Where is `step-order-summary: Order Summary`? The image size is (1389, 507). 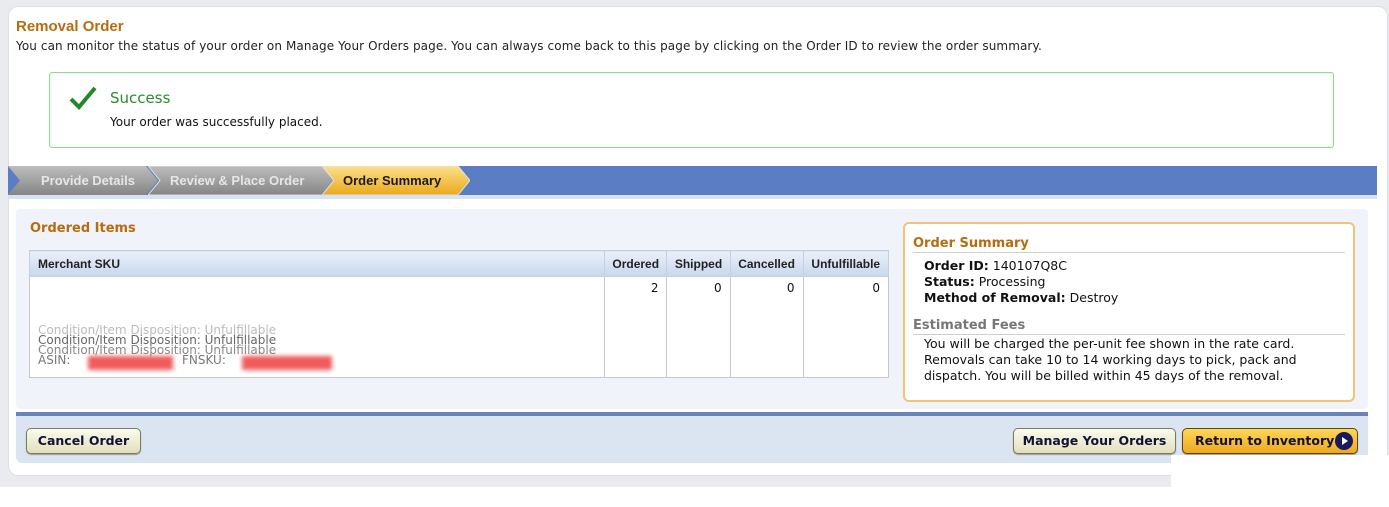
step-order-summary: Order Summary is located at coordinates (396, 180).